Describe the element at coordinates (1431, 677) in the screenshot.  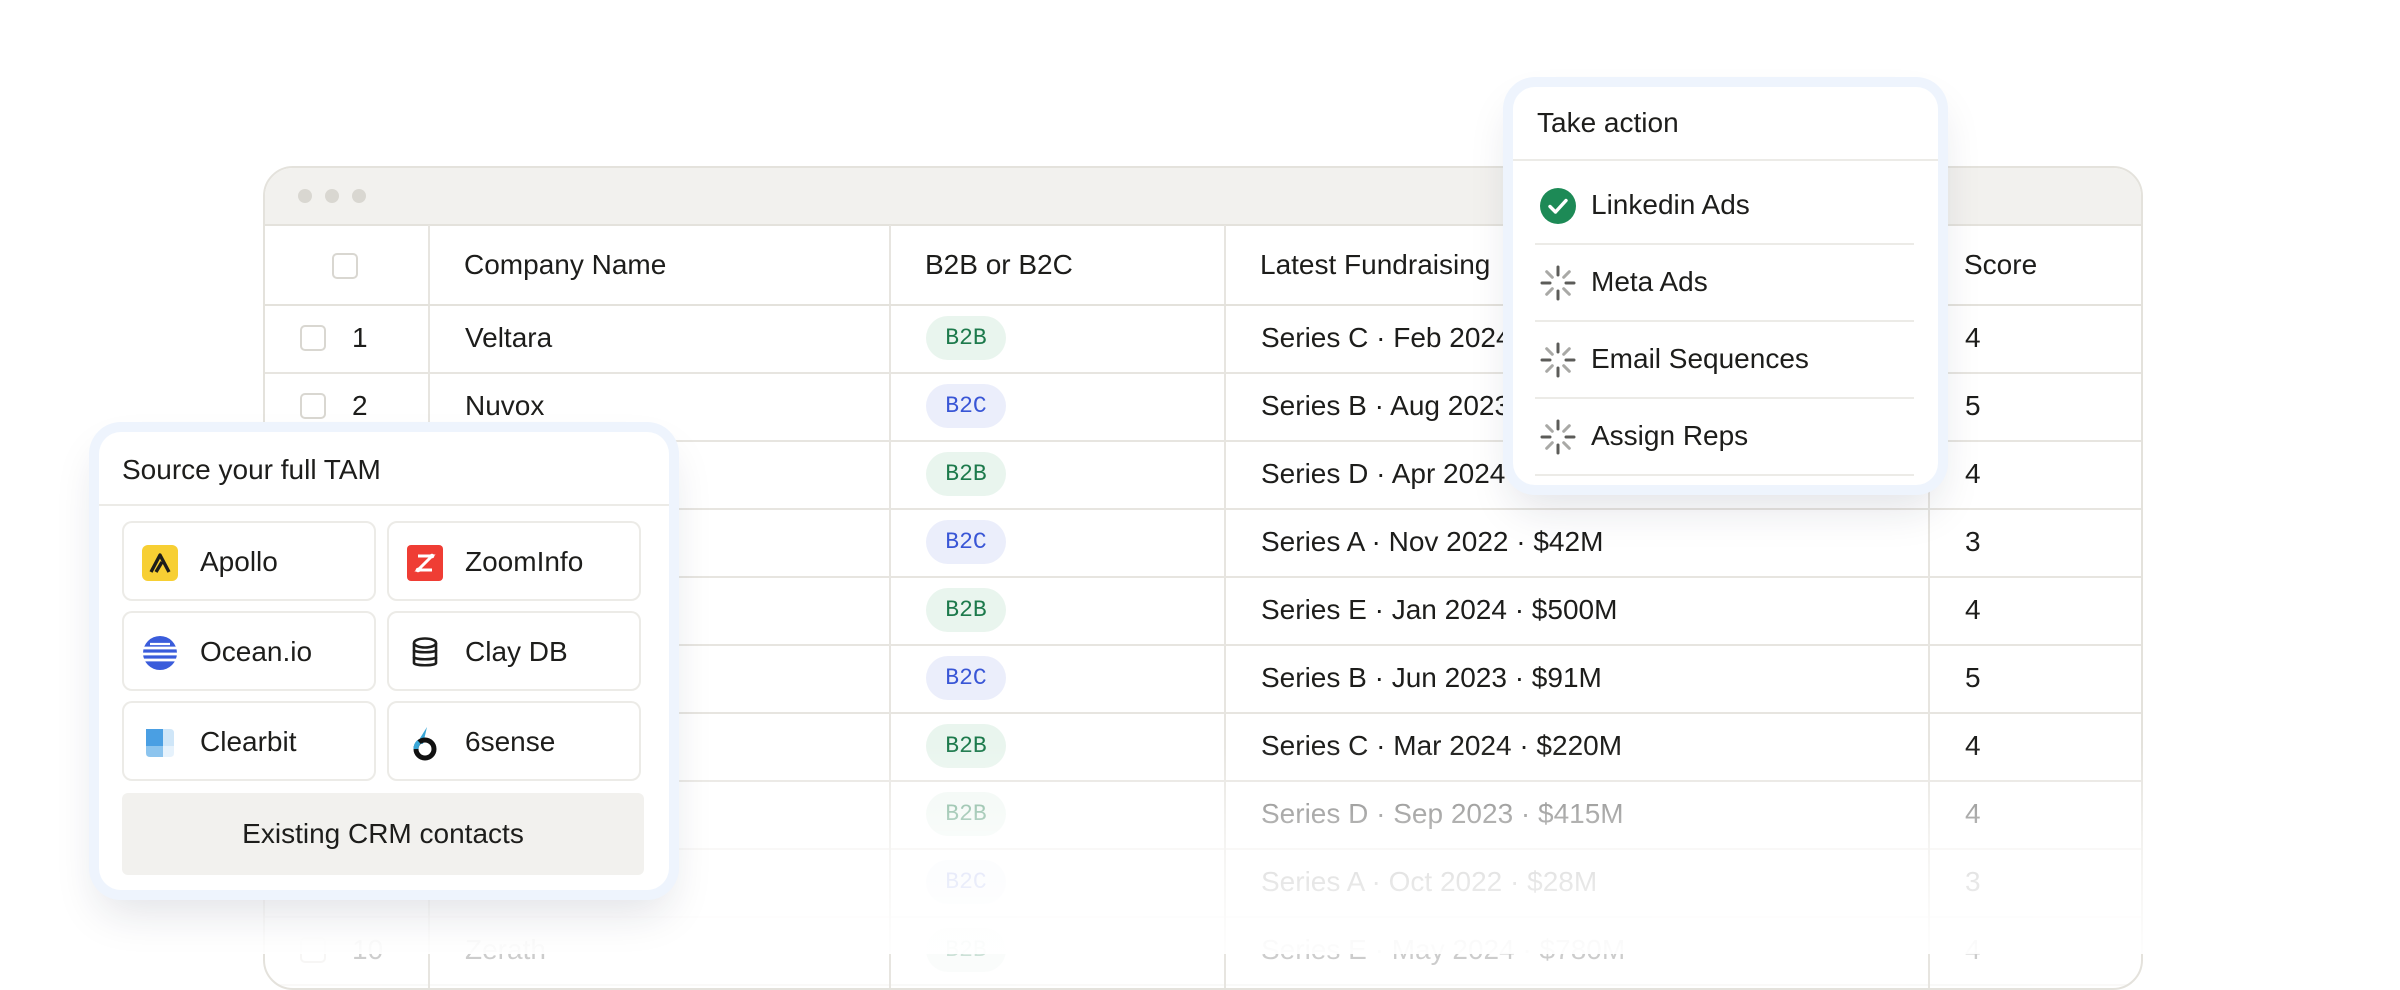
I see `fundraising-cell: Series B · Jun 2023 · $91M` at that location.